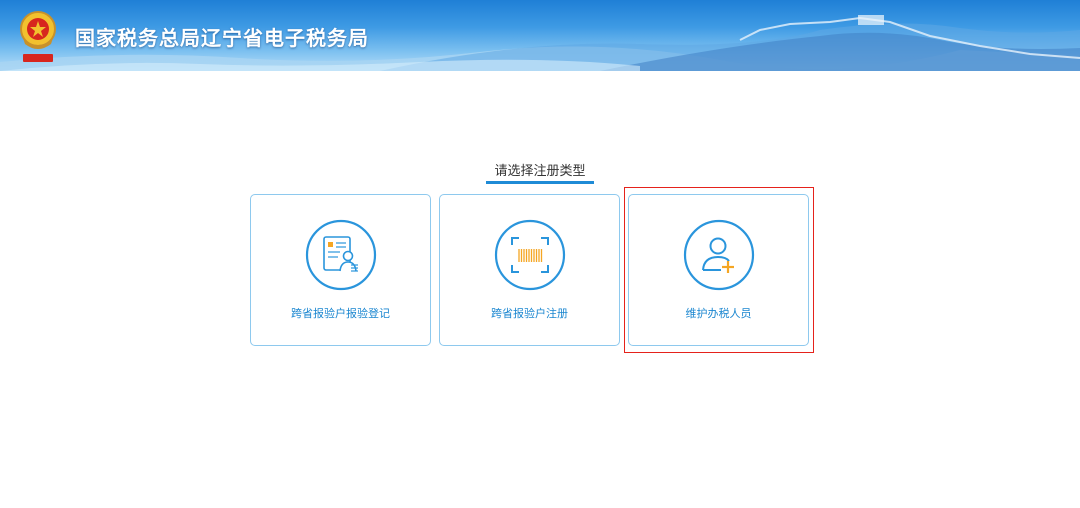  What do you see at coordinates (540, 171) in the screenshot?
I see `section-title: 请选择注册类型` at bounding box center [540, 171].